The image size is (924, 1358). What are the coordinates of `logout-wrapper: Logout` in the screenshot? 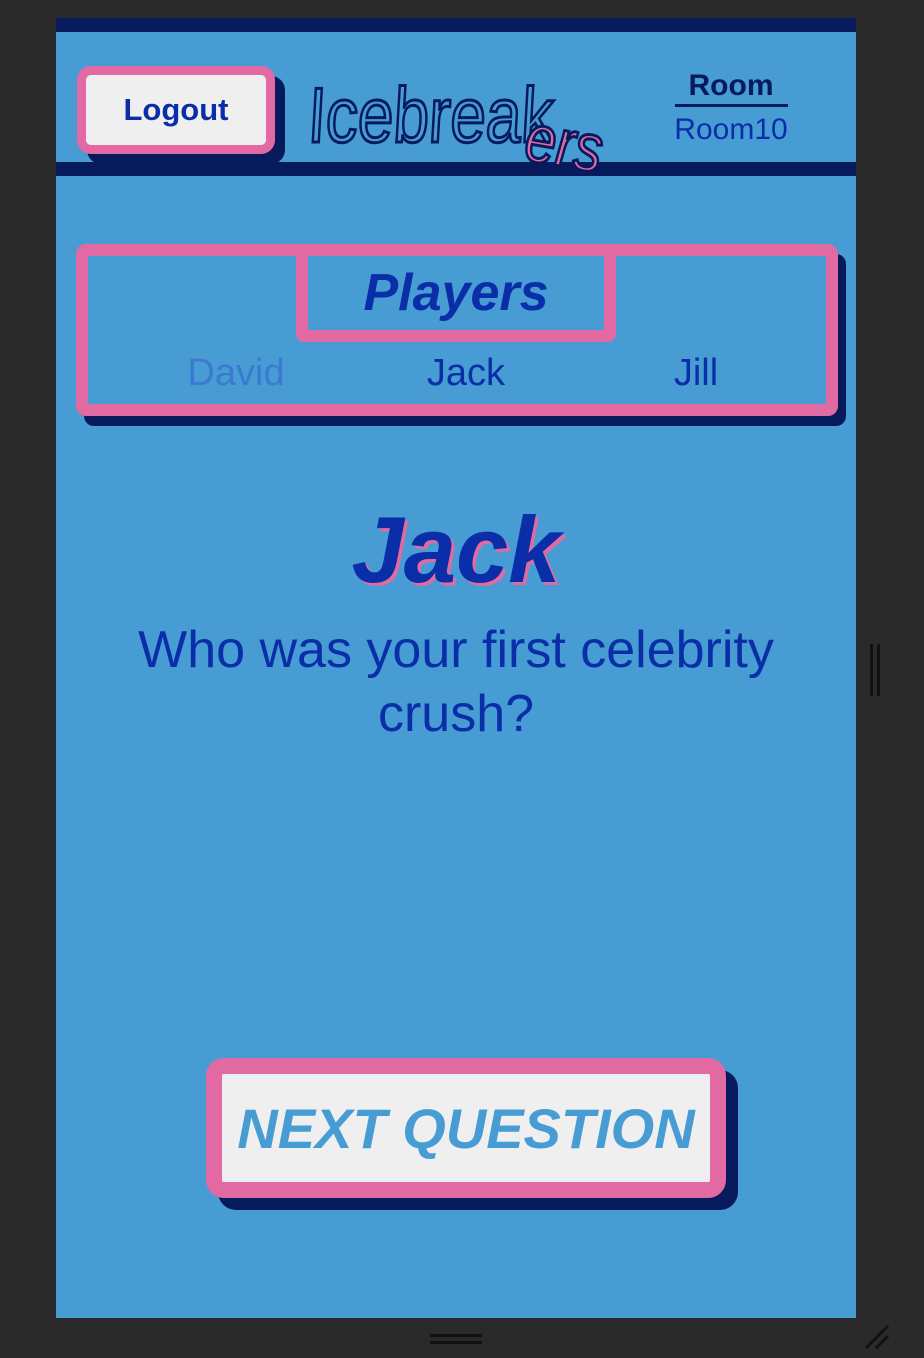 It's located at (181, 115).